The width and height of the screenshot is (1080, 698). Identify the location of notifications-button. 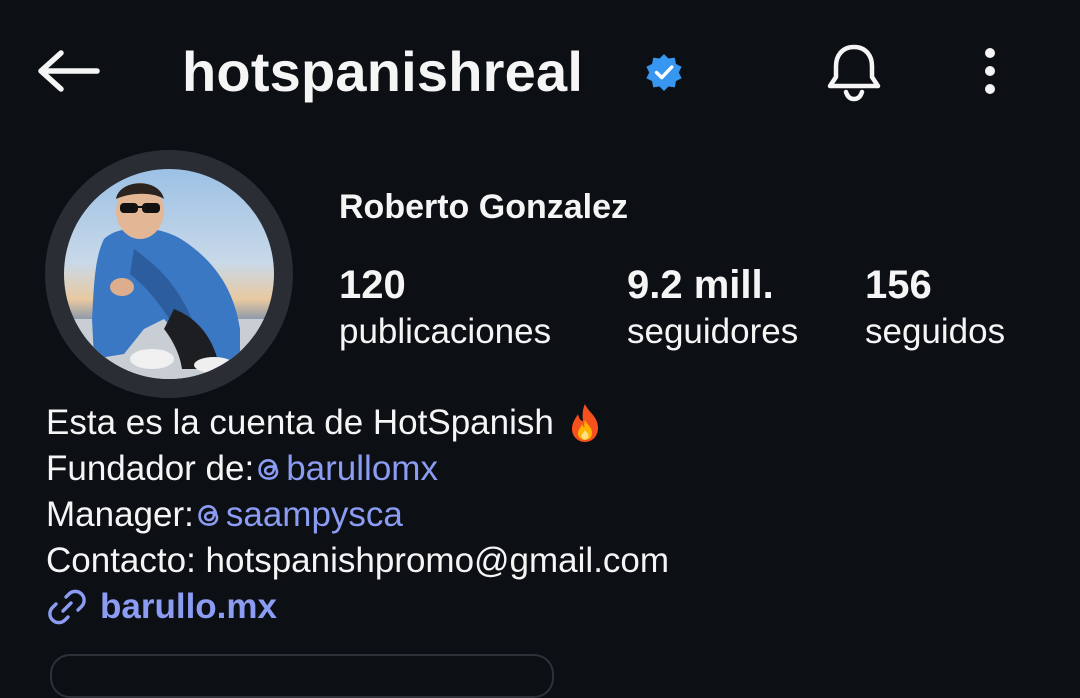
(854, 71).